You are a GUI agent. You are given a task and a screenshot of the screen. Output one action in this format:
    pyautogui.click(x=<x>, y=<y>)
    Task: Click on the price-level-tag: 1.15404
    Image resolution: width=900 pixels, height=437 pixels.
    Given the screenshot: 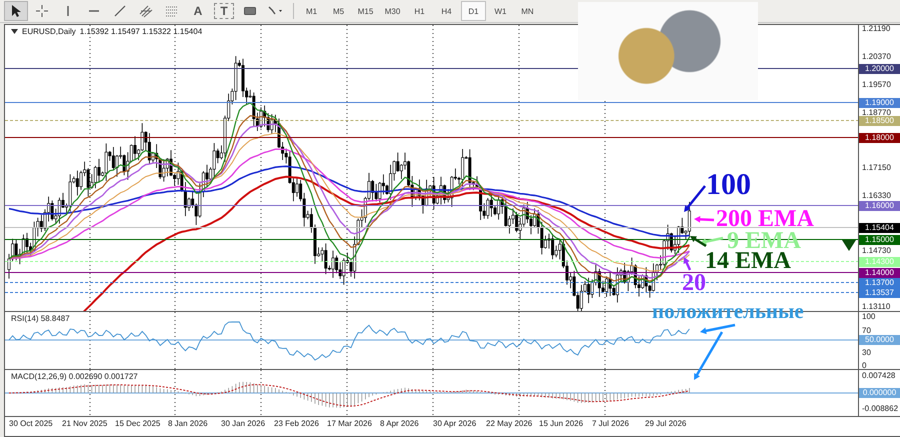 What is the action you would take?
    pyautogui.click(x=879, y=228)
    